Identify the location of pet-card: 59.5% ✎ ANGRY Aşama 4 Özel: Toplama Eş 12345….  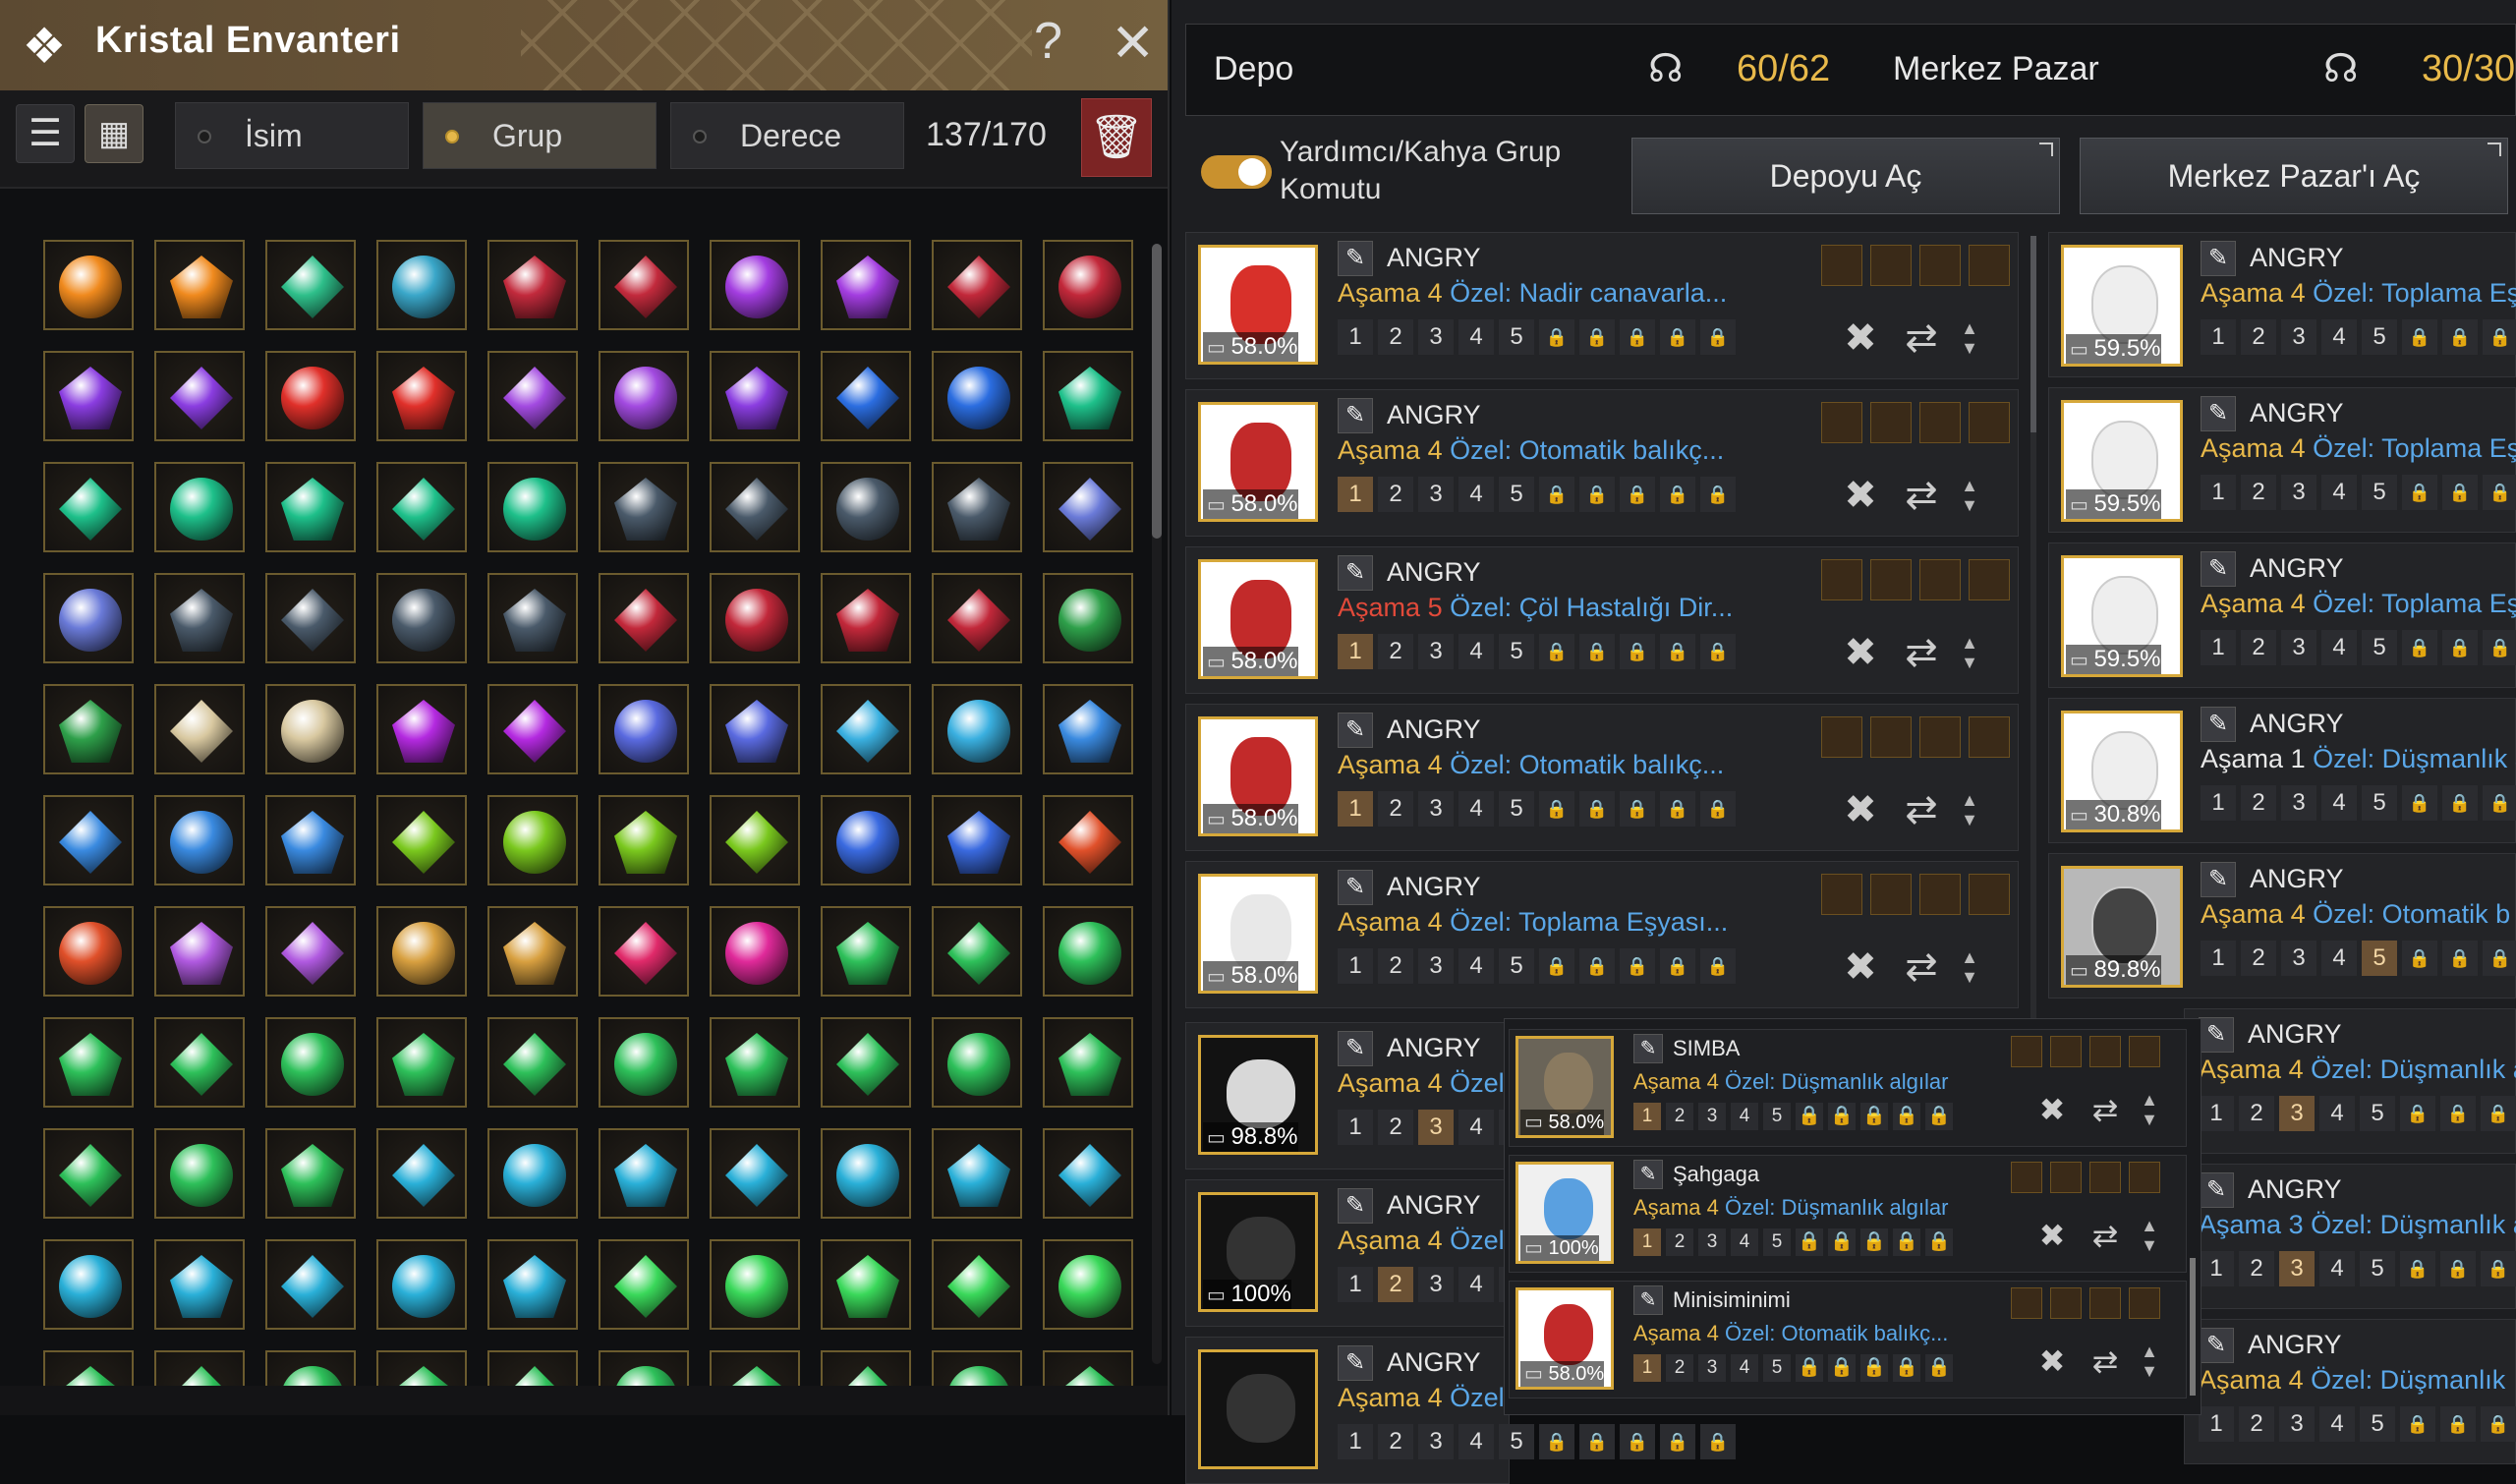
(2282, 460).